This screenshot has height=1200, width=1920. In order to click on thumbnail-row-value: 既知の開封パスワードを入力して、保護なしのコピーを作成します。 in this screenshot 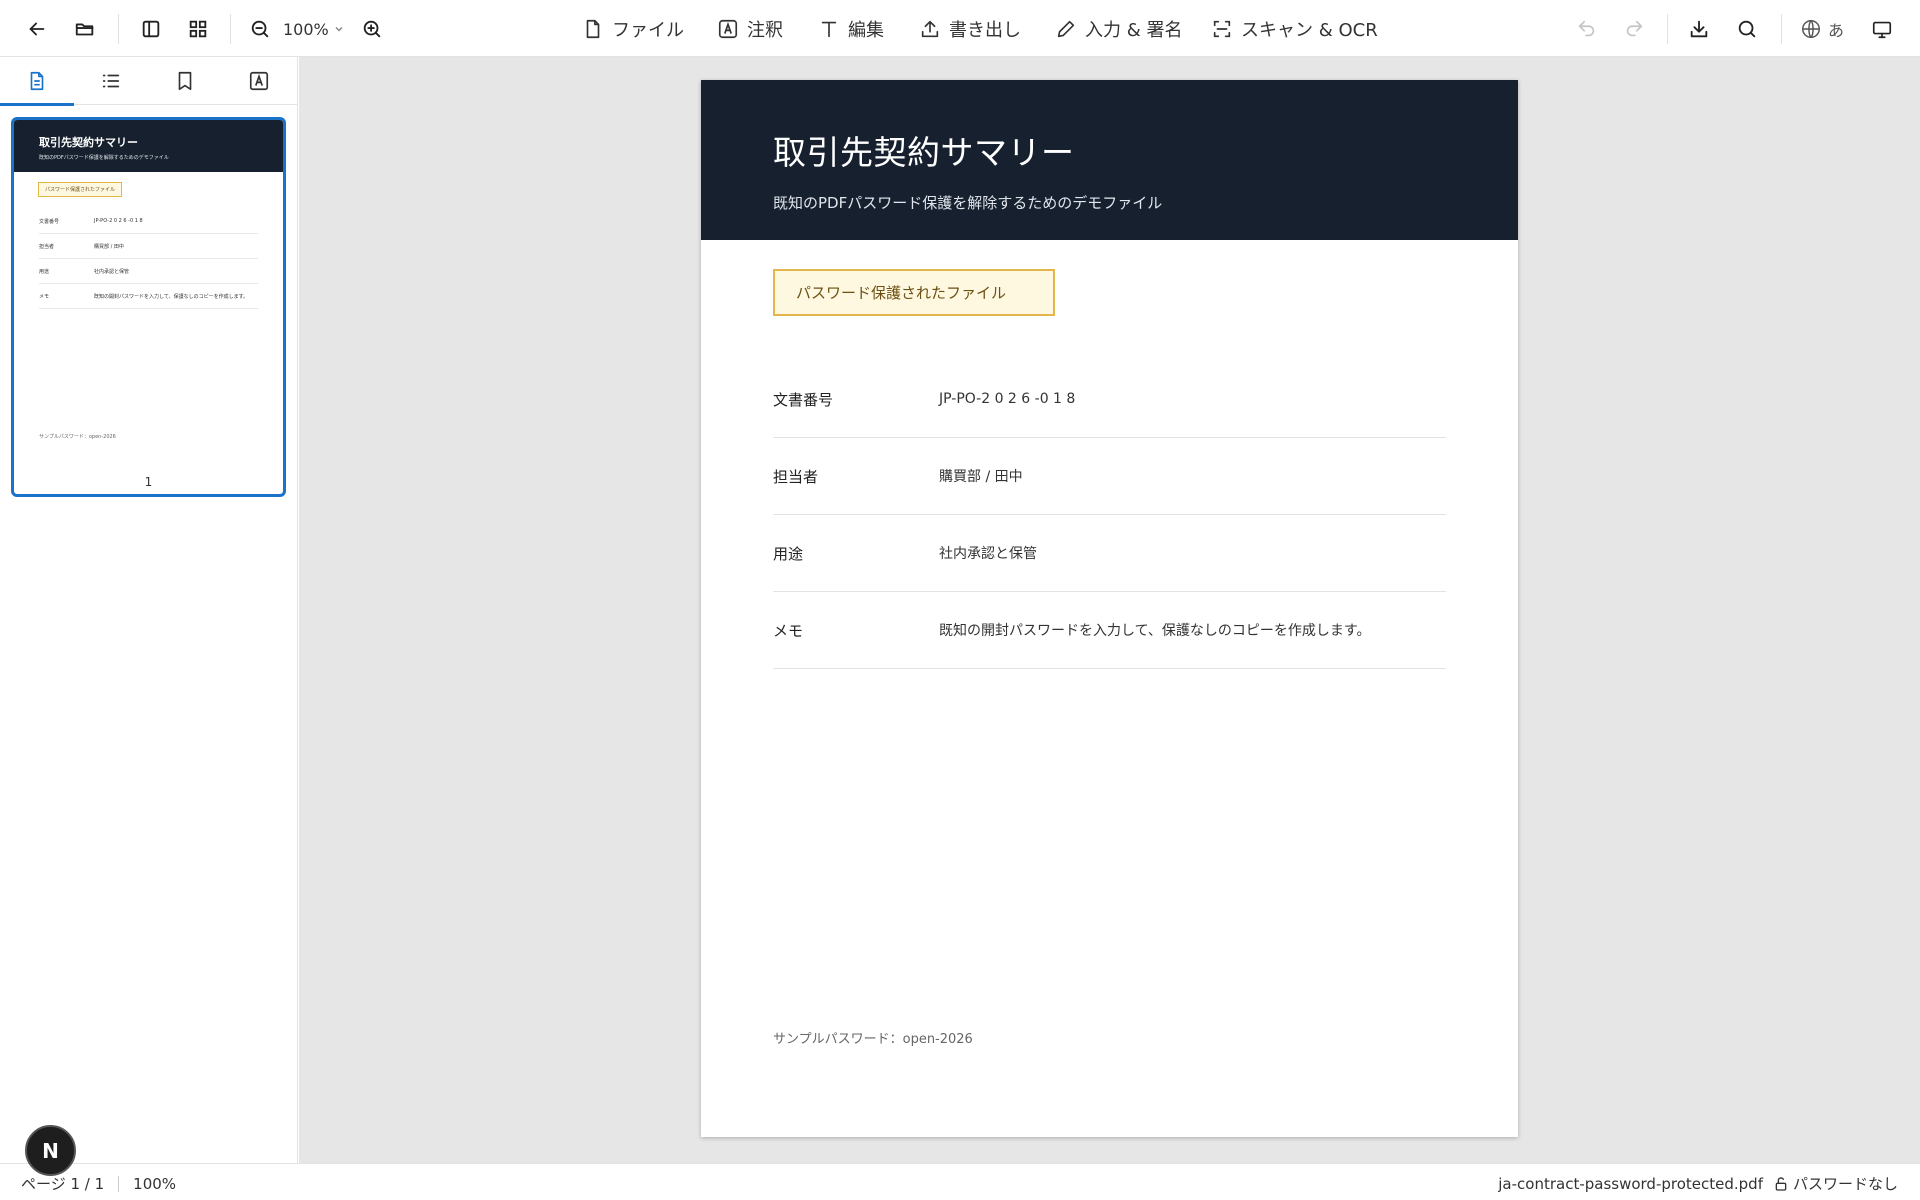, I will do `click(171, 296)`.